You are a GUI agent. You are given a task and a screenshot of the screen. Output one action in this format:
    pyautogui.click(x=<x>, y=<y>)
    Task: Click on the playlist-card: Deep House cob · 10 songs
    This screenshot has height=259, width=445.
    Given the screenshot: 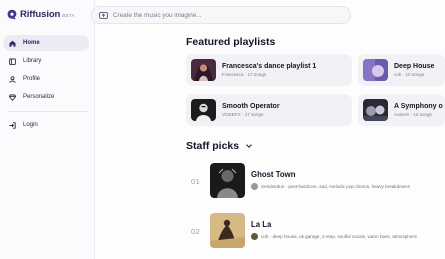 What is the action you would take?
    pyautogui.click(x=401, y=70)
    